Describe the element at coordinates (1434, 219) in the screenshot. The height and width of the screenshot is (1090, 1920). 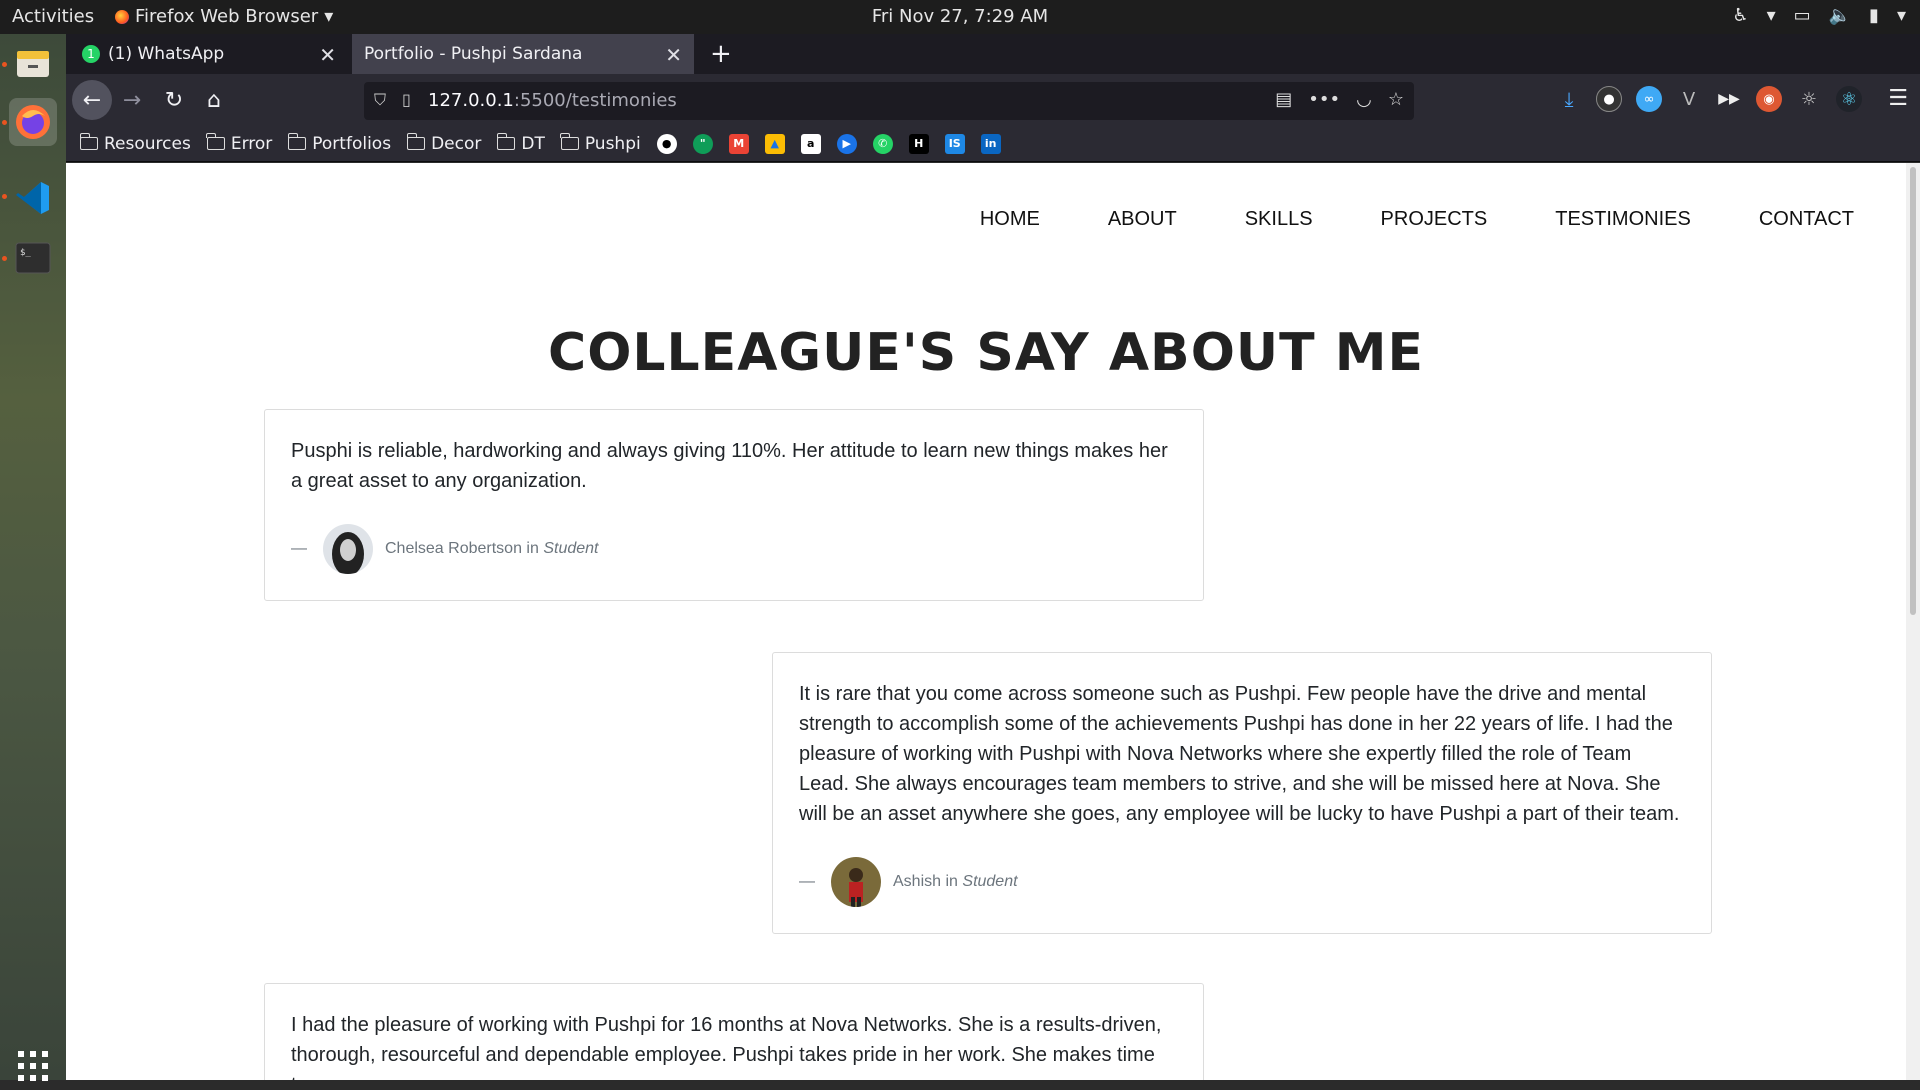
I see `nav-projects: PROJECTS` at that location.